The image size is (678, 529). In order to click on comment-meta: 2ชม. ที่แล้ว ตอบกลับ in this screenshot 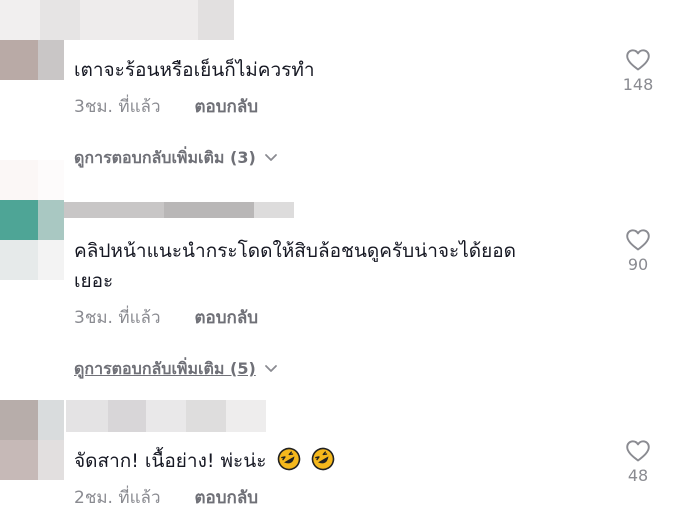, I will do `click(166, 498)`.